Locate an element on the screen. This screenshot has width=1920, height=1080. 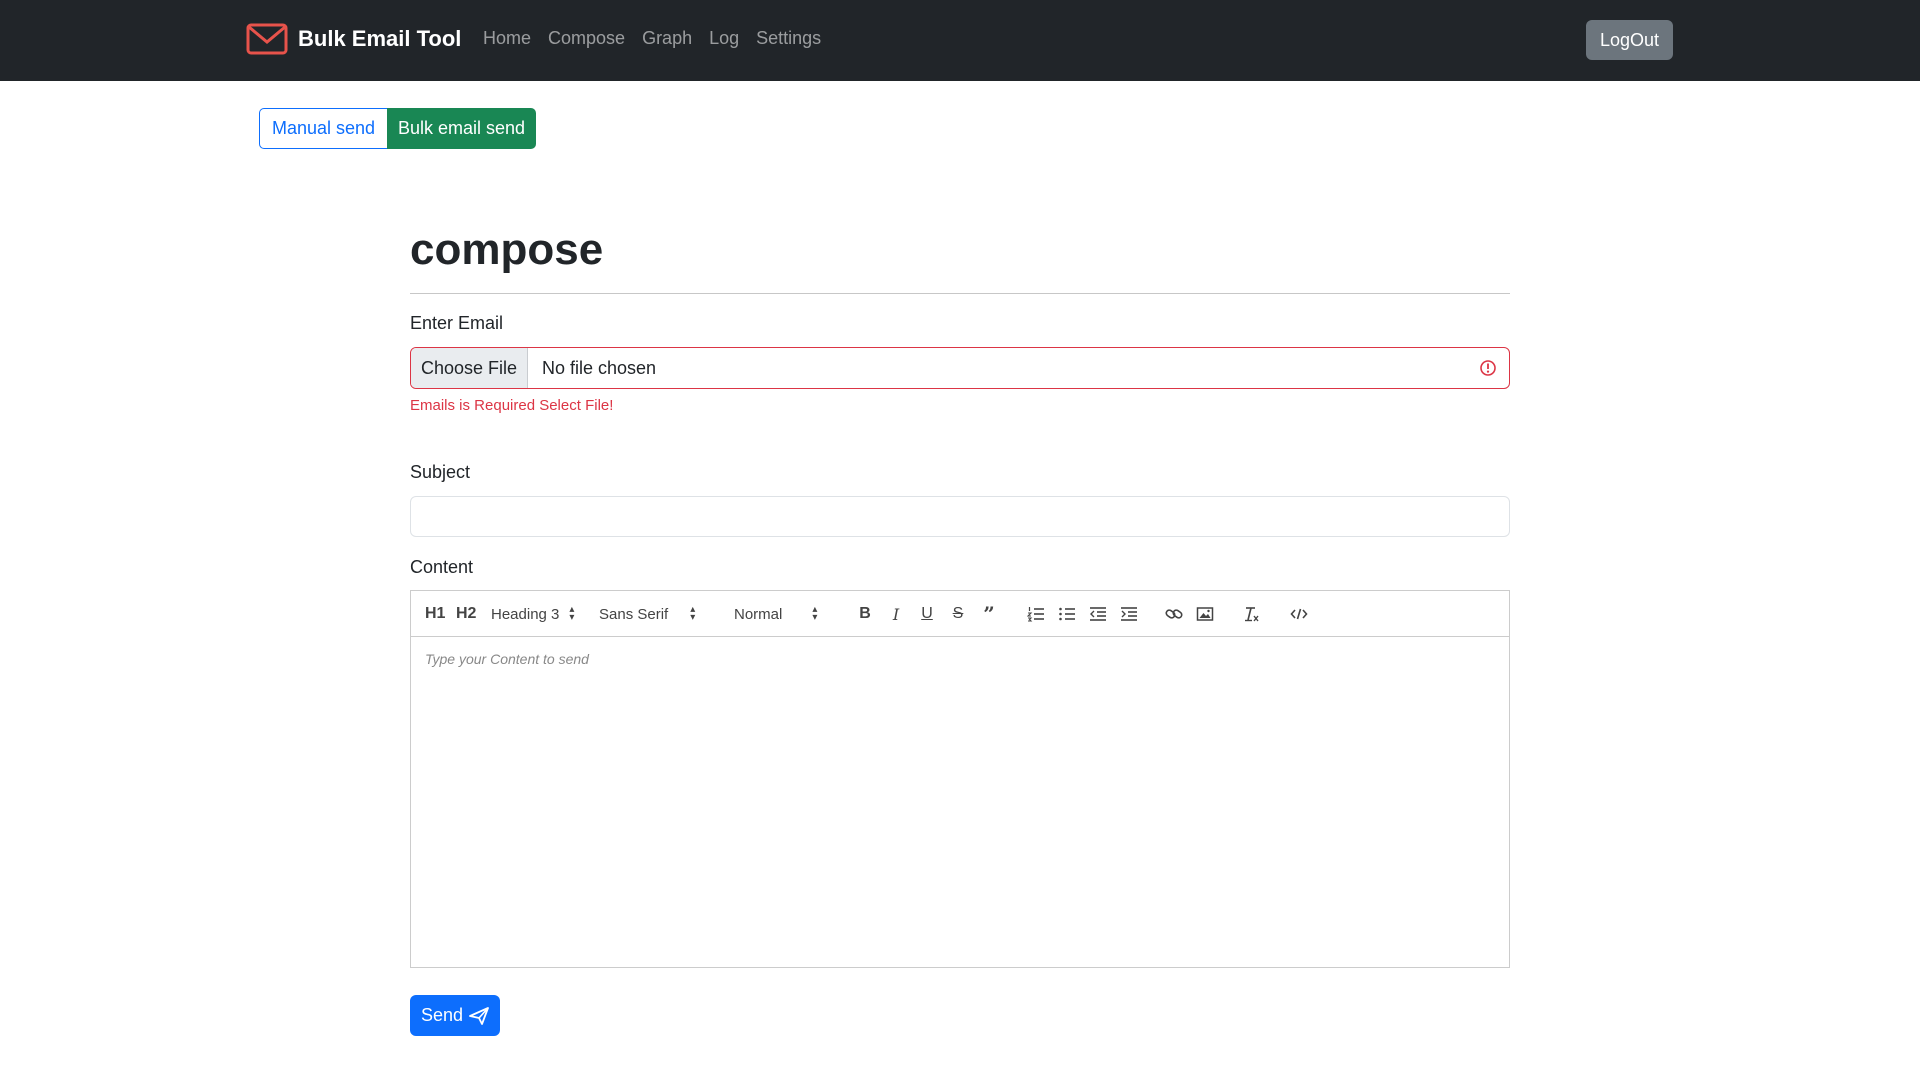
font-select: Sans Serif ▴ ▾ is located at coordinates (647, 614).